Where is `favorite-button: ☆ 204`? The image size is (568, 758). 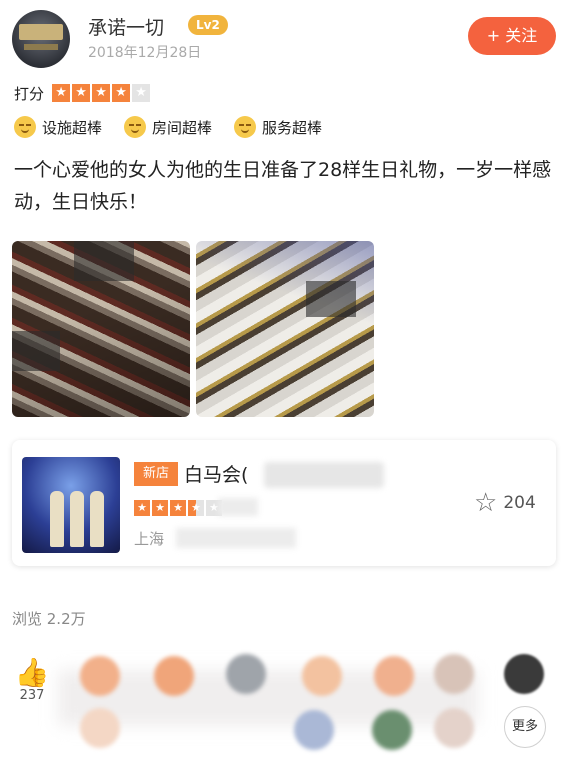 favorite-button: ☆ 204 is located at coordinates (505, 503).